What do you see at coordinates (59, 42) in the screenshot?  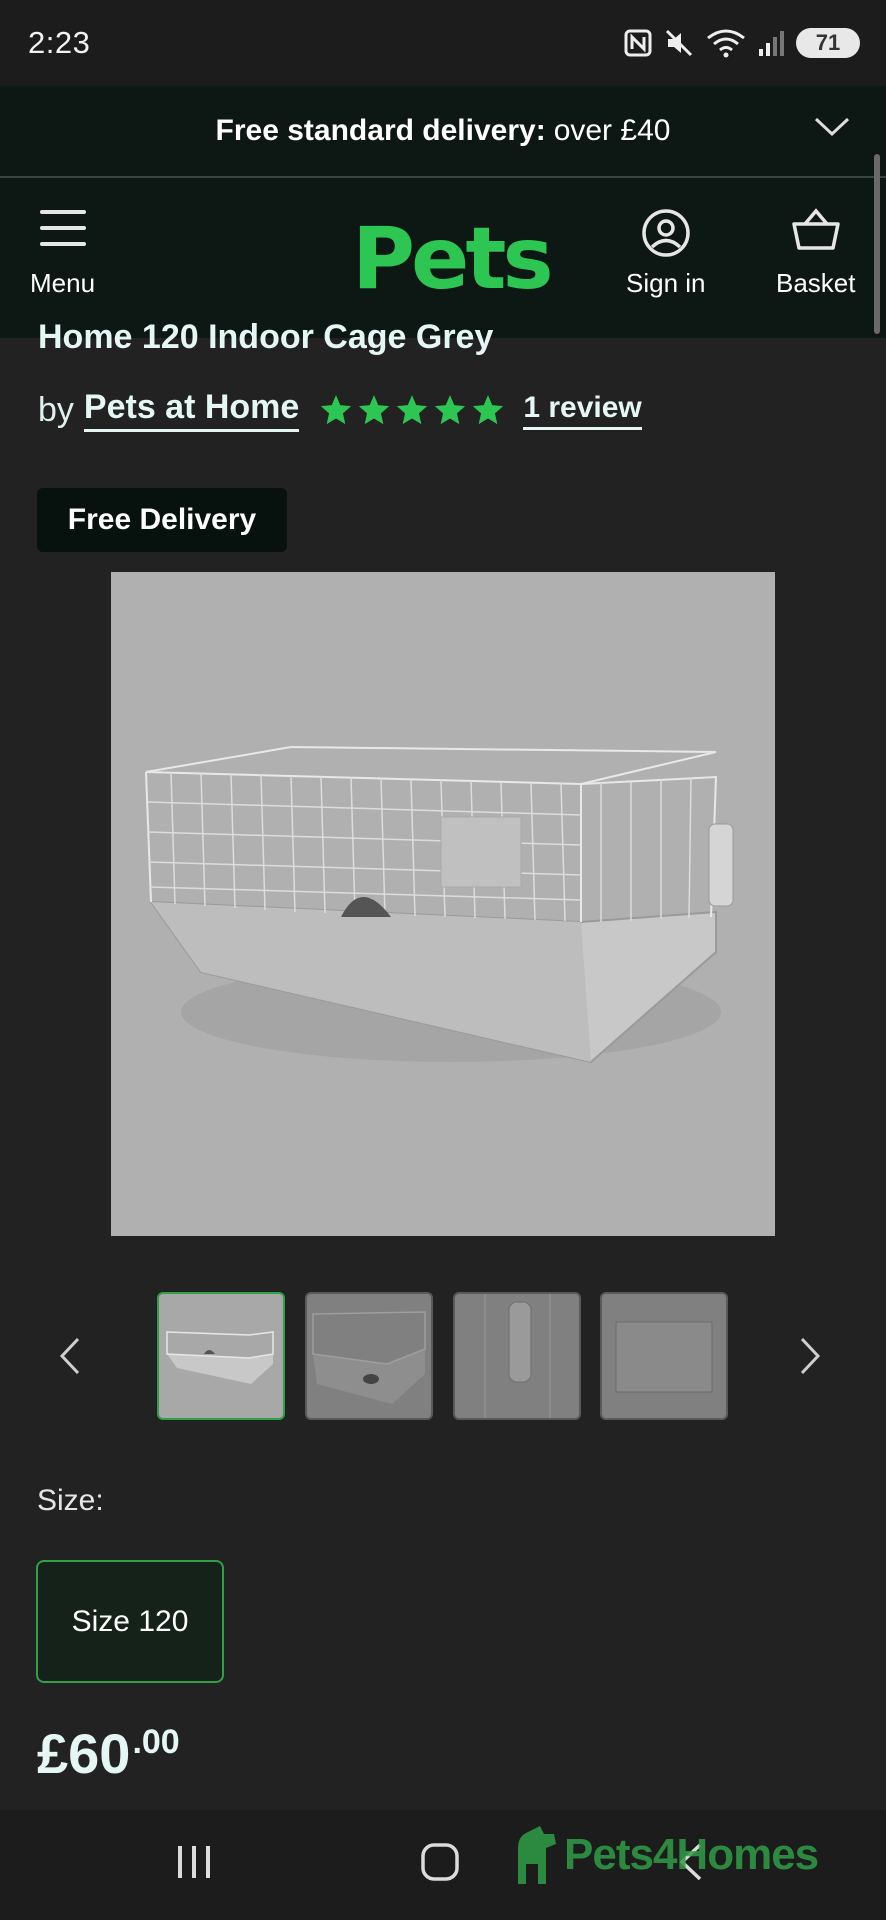 I see `status-time: 2:23` at bounding box center [59, 42].